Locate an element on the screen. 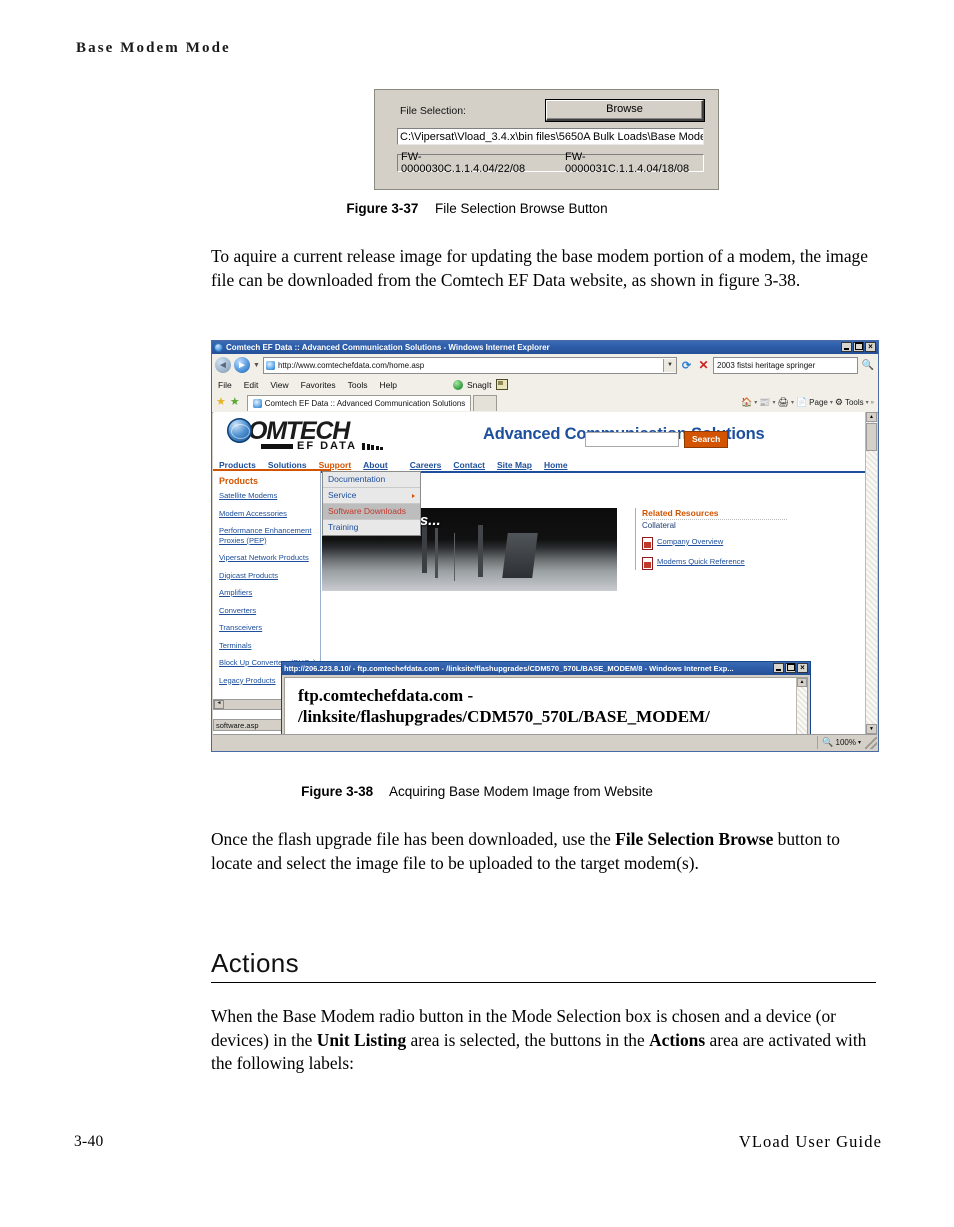 The height and width of the screenshot is (1227, 954). related-item-company-overview: Company Overview is located at coordinates (714, 543).